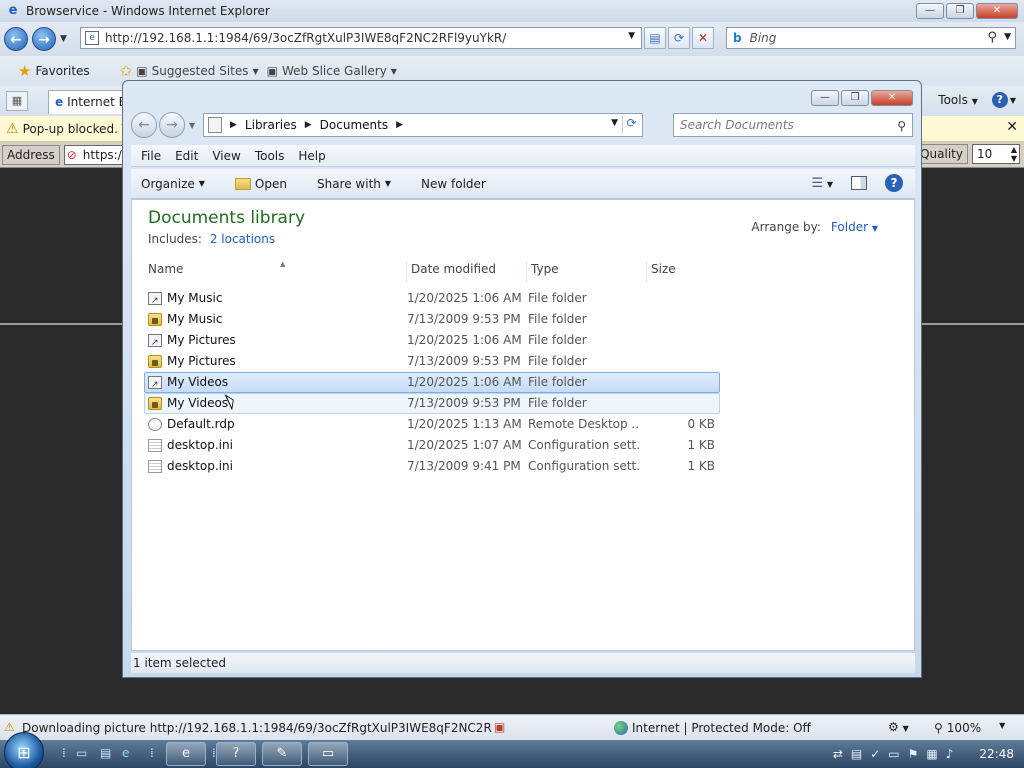 This screenshot has width=1024, height=768. I want to click on taskbar-help-button: ?, so click(236, 754).